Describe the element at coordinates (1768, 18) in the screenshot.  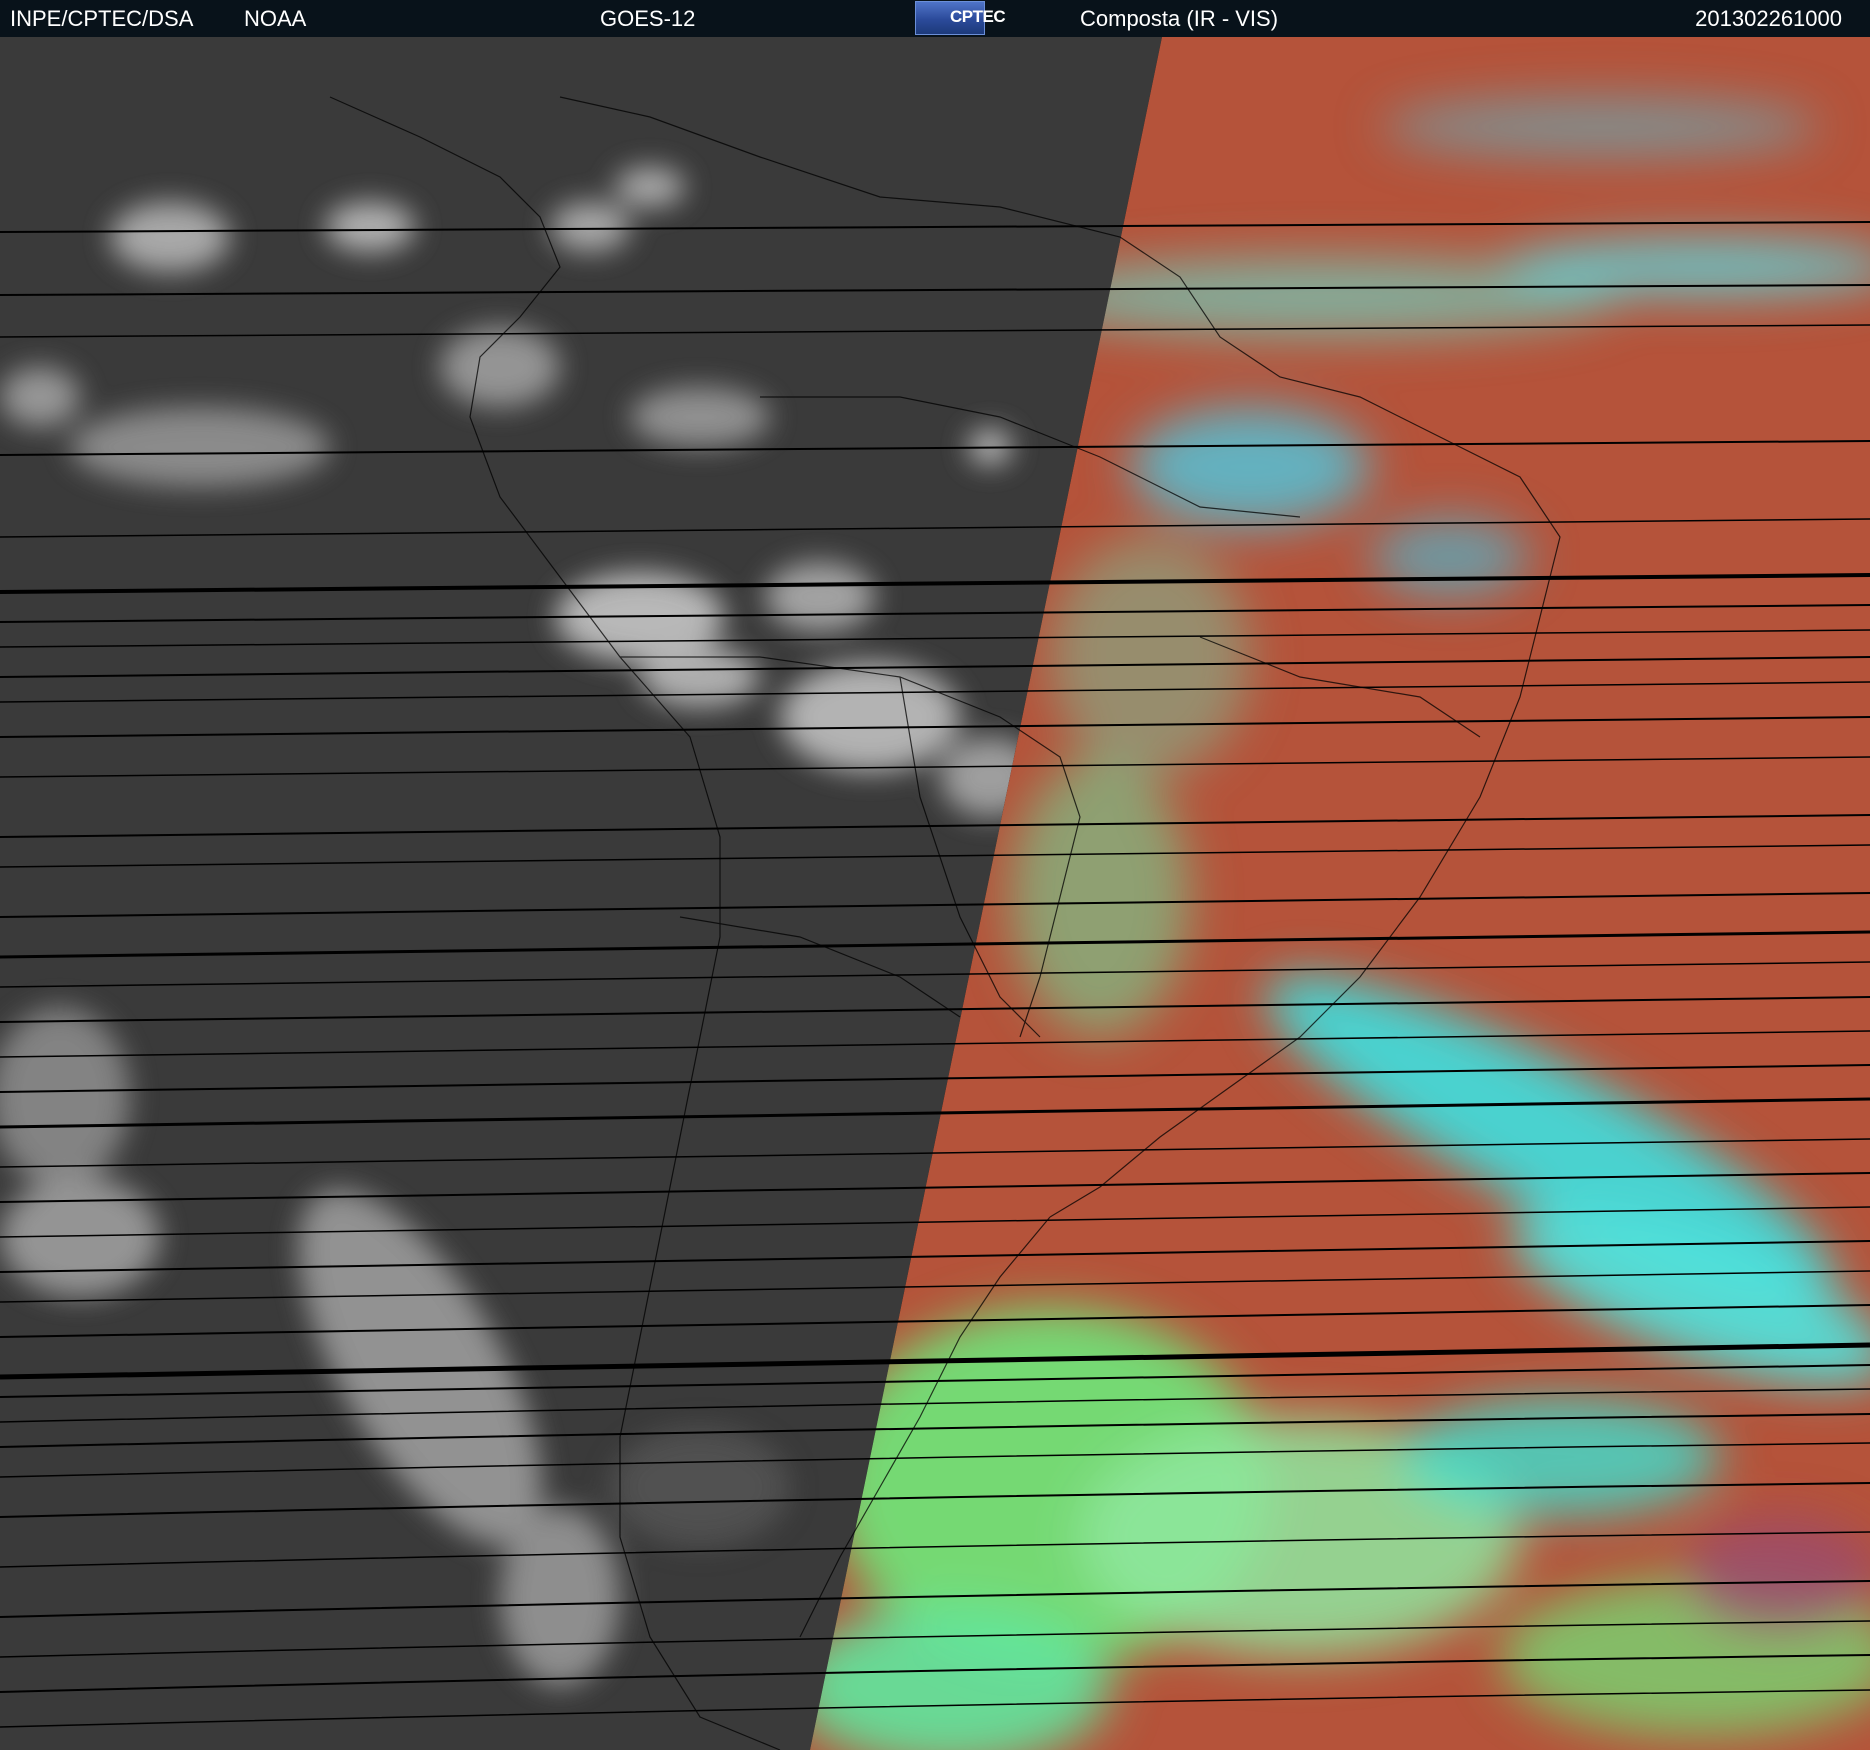
I see `timestamp-label: 201302261000` at that location.